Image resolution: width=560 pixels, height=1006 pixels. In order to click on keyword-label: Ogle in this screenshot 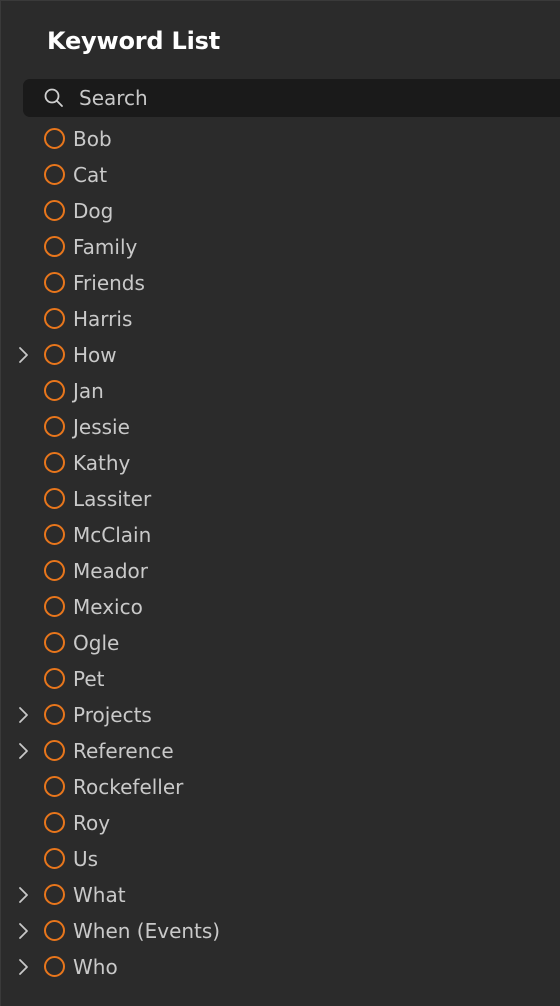, I will do `click(96, 643)`.